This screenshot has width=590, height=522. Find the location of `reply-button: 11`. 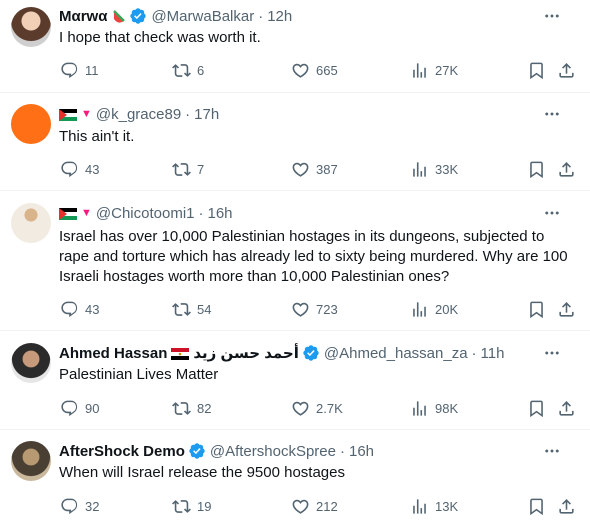

reply-button: 11 is located at coordinates (79, 70).